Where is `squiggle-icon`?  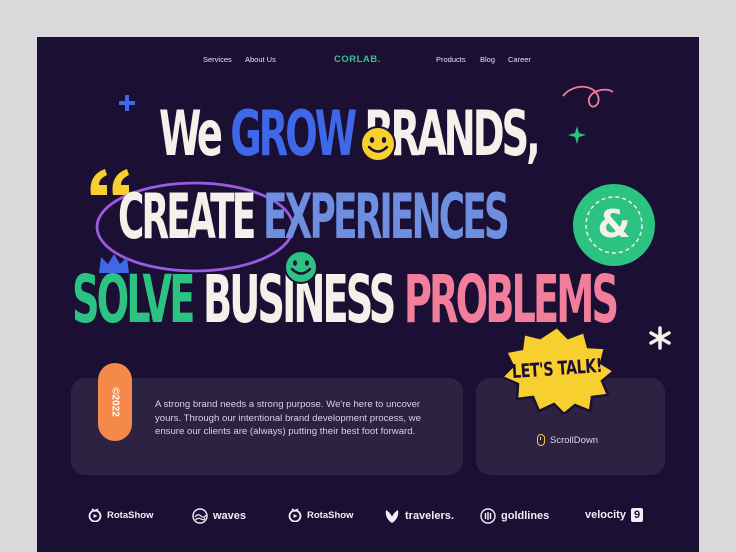 squiggle-icon is located at coordinates (588, 96).